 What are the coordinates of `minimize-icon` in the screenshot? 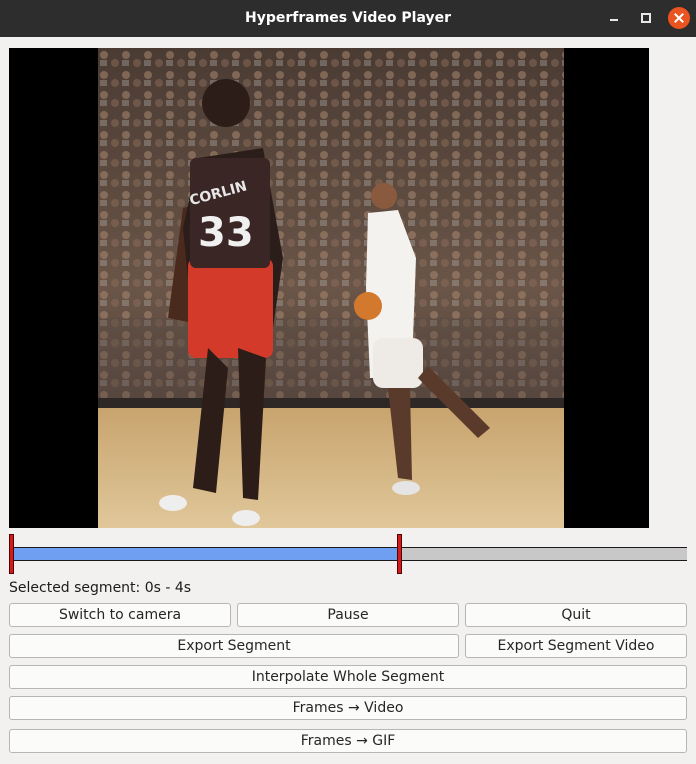 It's located at (614, 18).